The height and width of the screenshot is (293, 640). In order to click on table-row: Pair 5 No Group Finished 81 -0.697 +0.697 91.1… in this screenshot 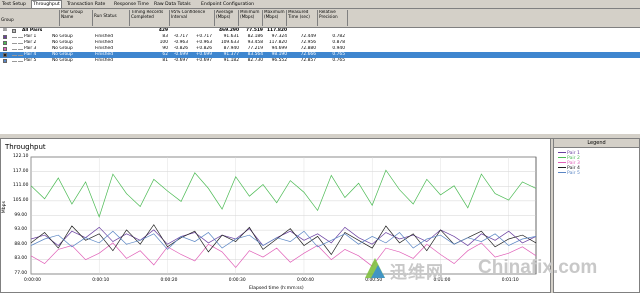, I will do `click(320, 61)`.